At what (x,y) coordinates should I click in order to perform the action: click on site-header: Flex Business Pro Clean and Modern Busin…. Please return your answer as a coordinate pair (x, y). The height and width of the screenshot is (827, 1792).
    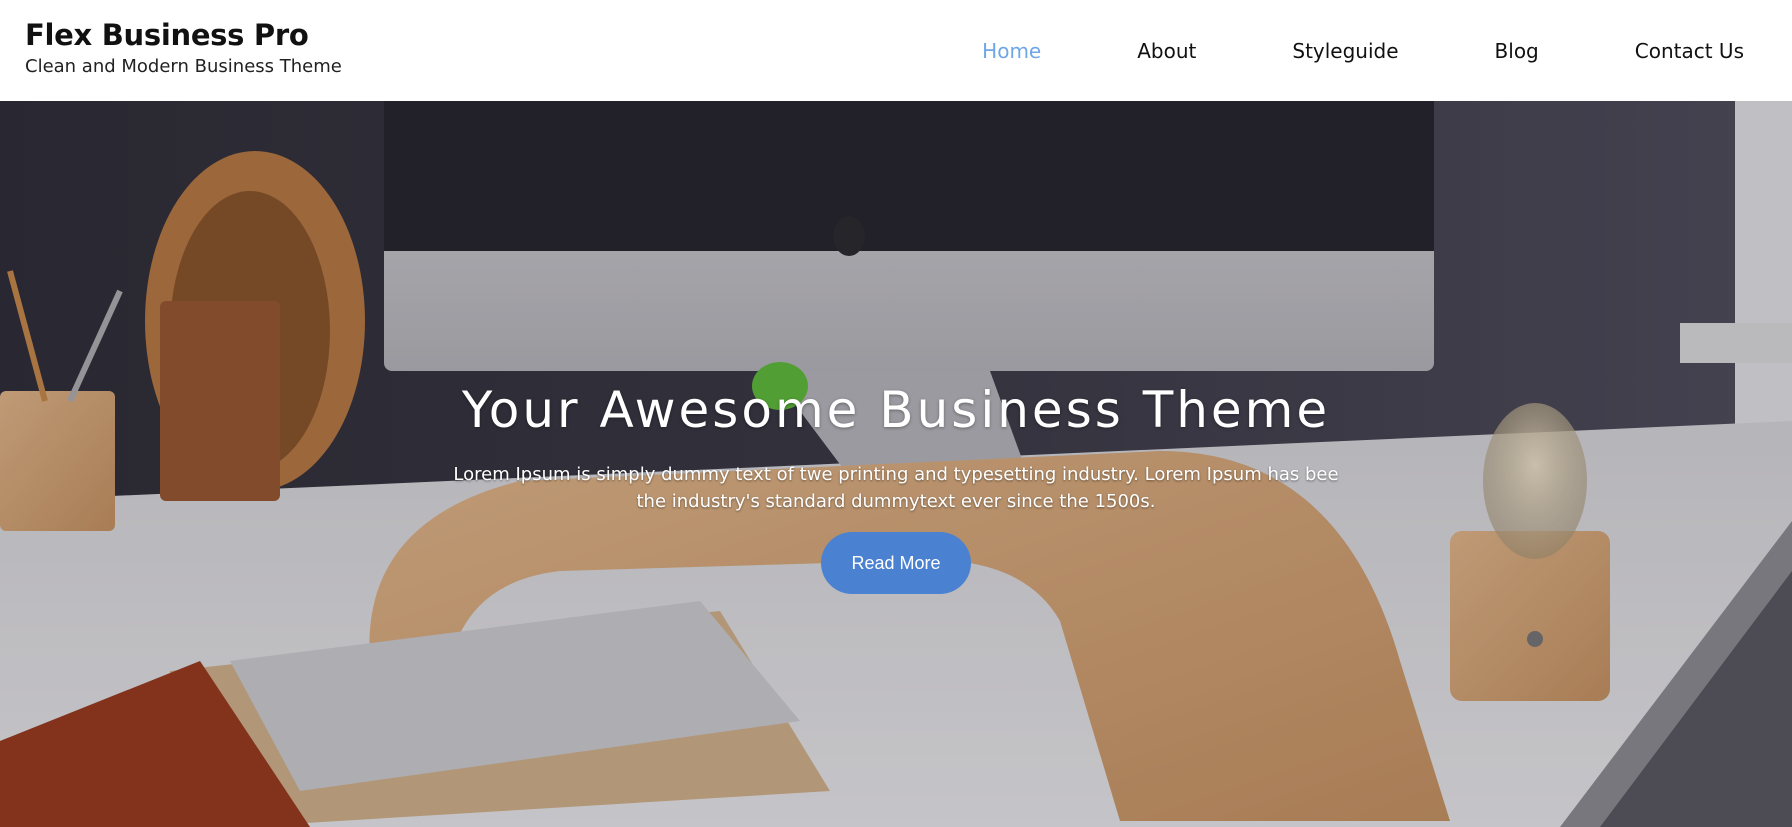
    Looking at the image, I should click on (896, 50).